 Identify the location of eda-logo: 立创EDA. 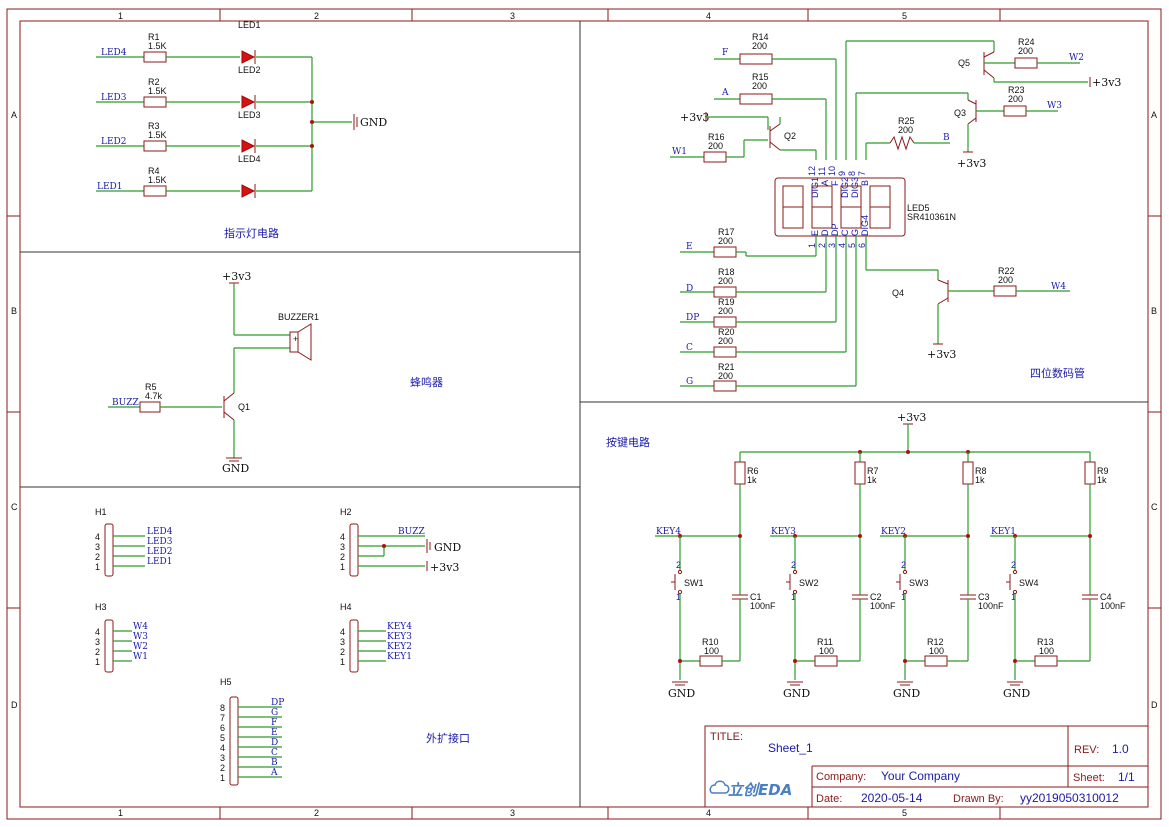
(760, 790).